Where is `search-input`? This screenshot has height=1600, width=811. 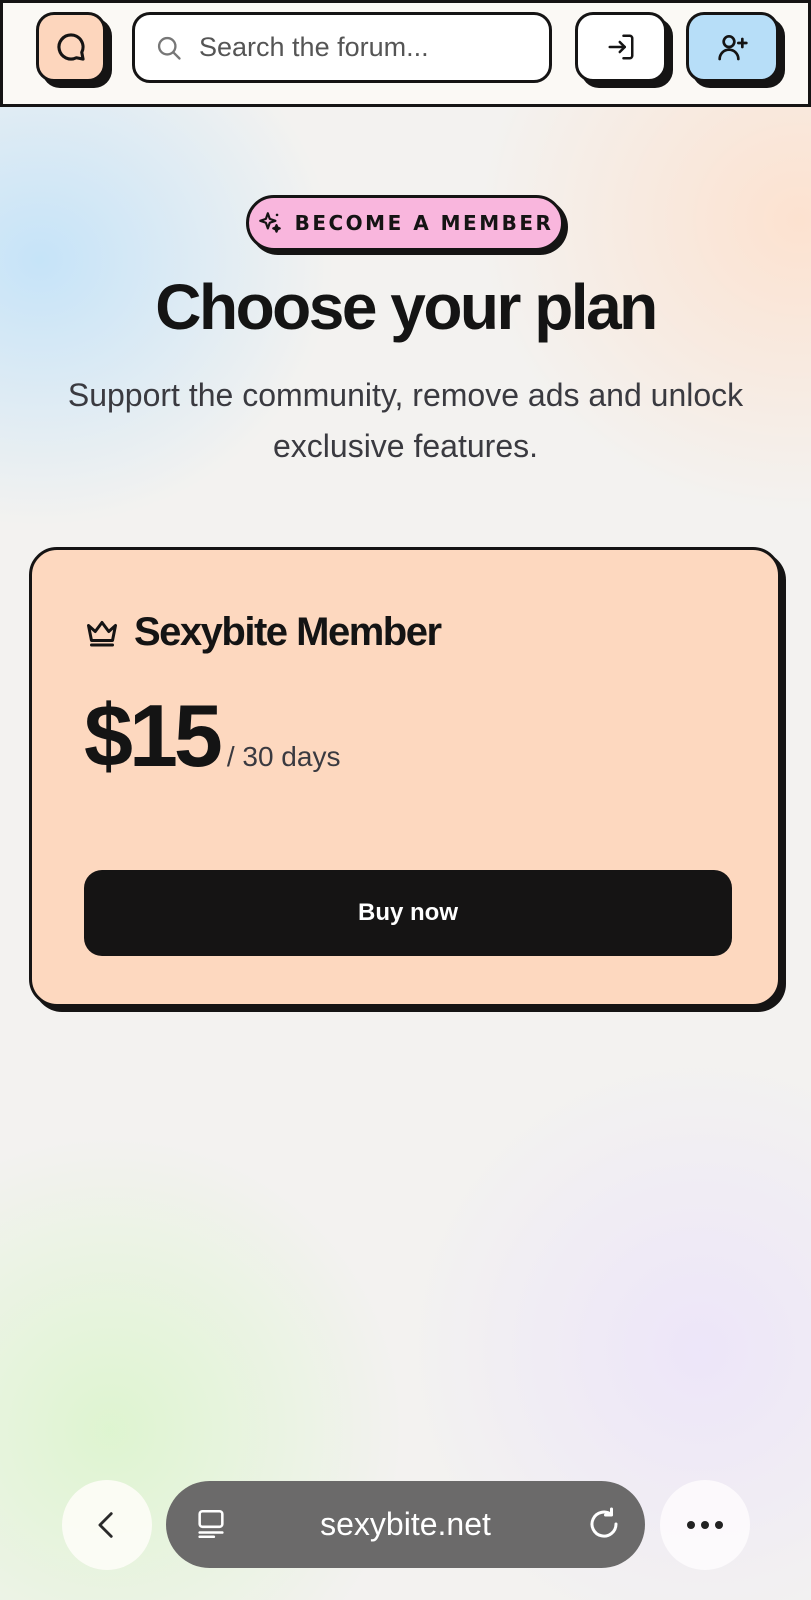 search-input is located at coordinates (359, 47).